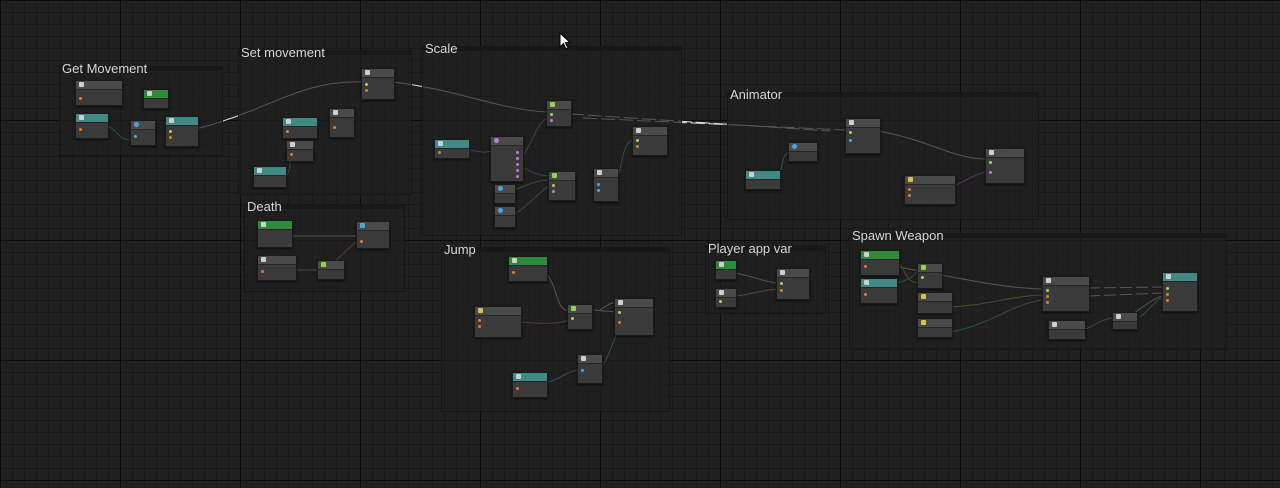 The height and width of the screenshot is (488, 1280). Describe the element at coordinates (264, 206) in the screenshot. I see `group-title: Death` at that location.